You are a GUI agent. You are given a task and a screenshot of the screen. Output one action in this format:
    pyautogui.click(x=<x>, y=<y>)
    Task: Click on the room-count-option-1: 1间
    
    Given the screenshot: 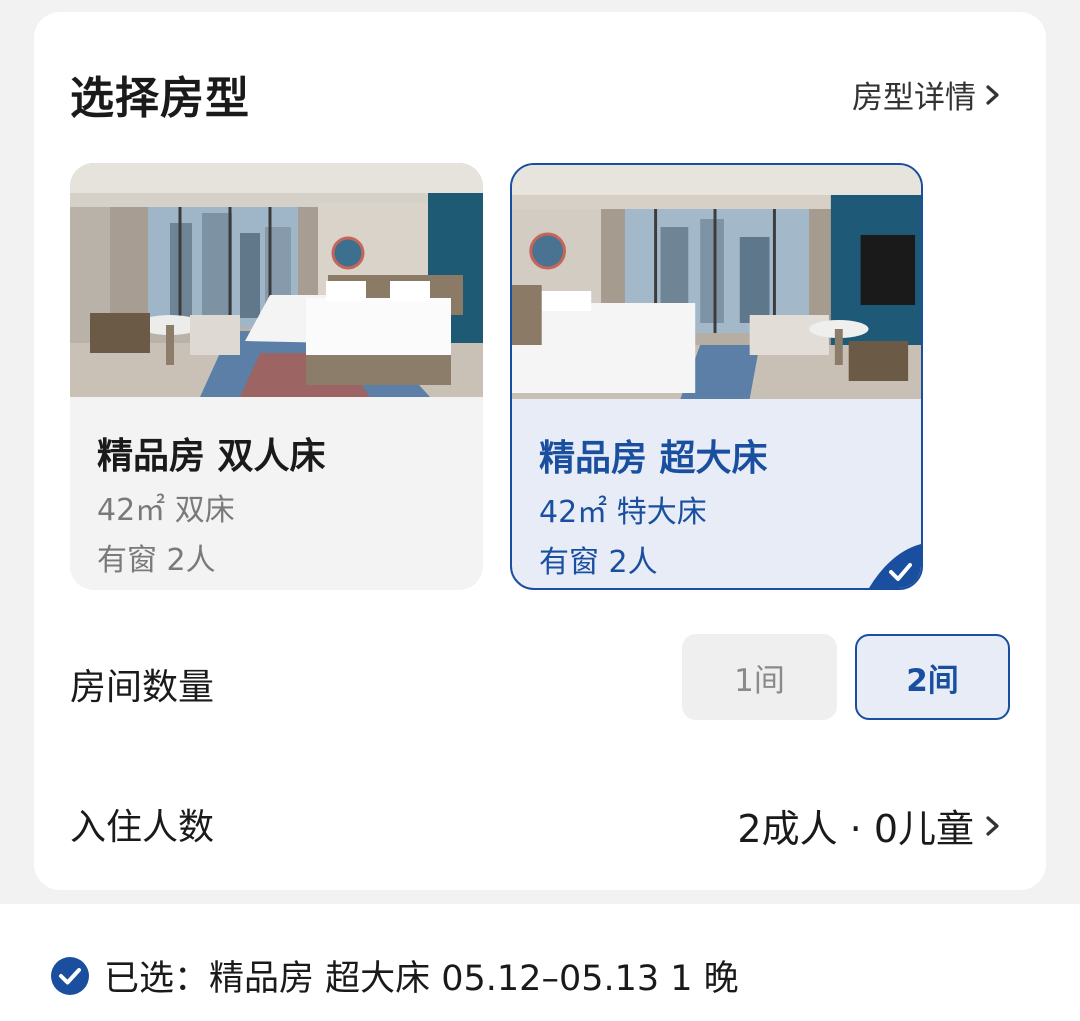 What is the action you would take?
    pyautogui.click(x=759, y=677)
    